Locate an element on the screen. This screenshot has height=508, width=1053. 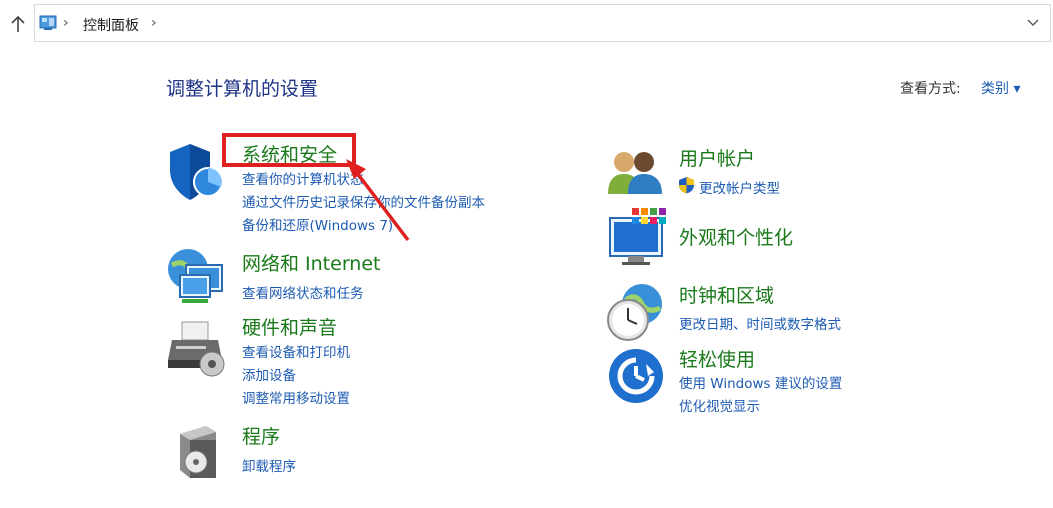
clock-globe-icon is located at coordinates (636, 312).